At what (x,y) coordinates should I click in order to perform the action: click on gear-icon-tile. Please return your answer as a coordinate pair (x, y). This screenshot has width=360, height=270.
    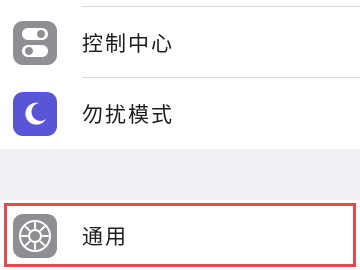
    Looking at the image, I should click on (35, 235).